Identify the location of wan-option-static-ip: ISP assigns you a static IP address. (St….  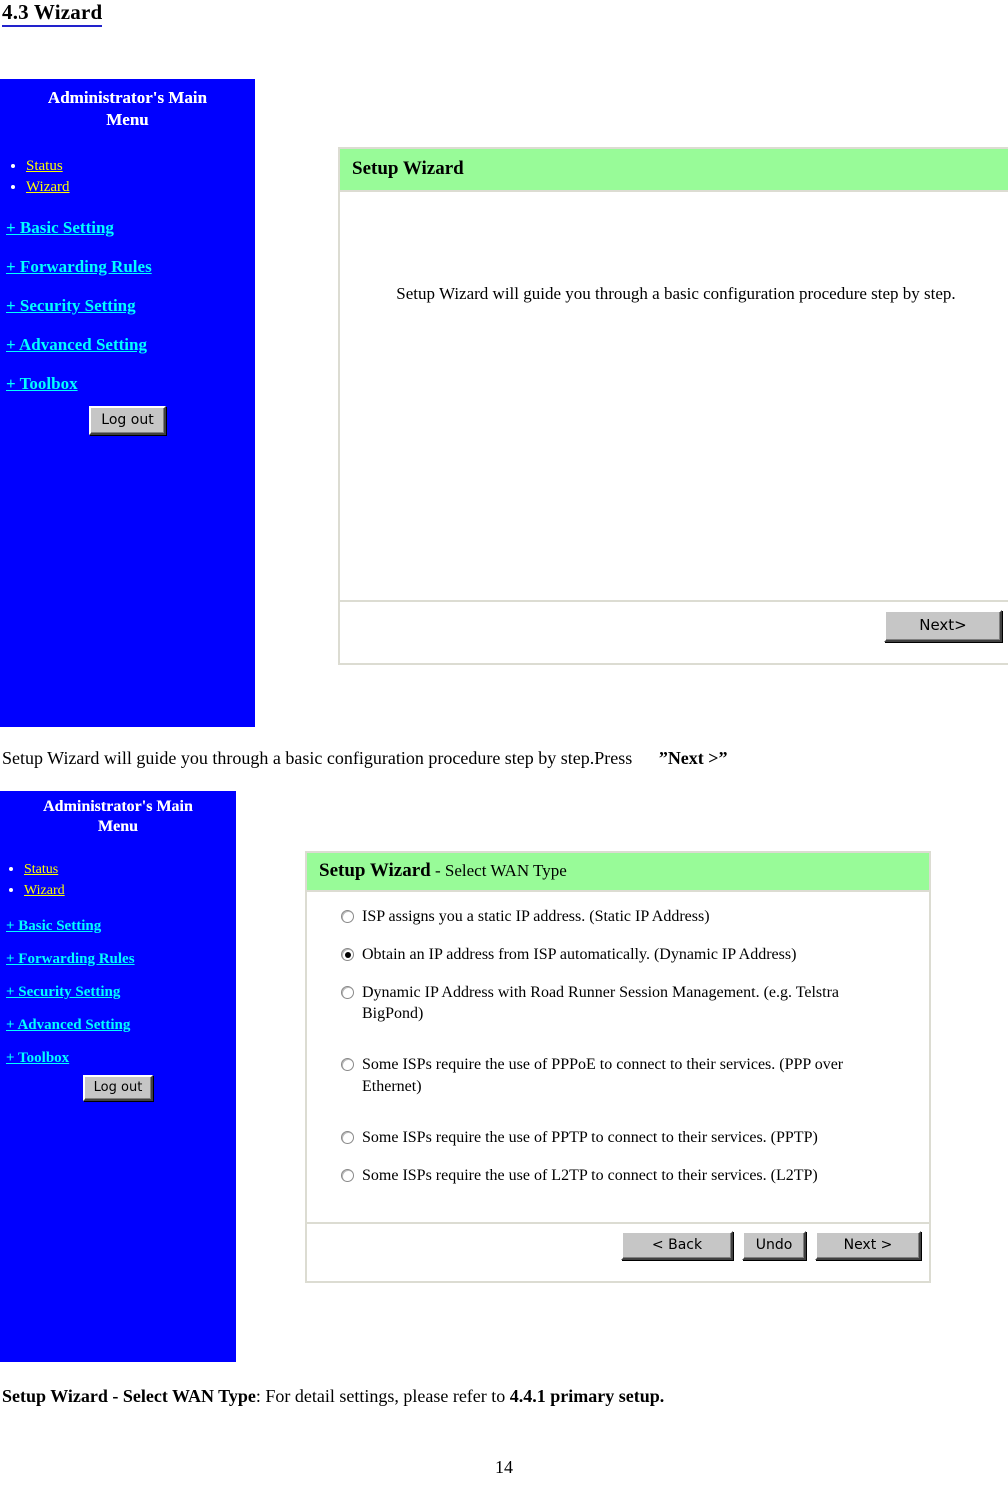
(618, 916).